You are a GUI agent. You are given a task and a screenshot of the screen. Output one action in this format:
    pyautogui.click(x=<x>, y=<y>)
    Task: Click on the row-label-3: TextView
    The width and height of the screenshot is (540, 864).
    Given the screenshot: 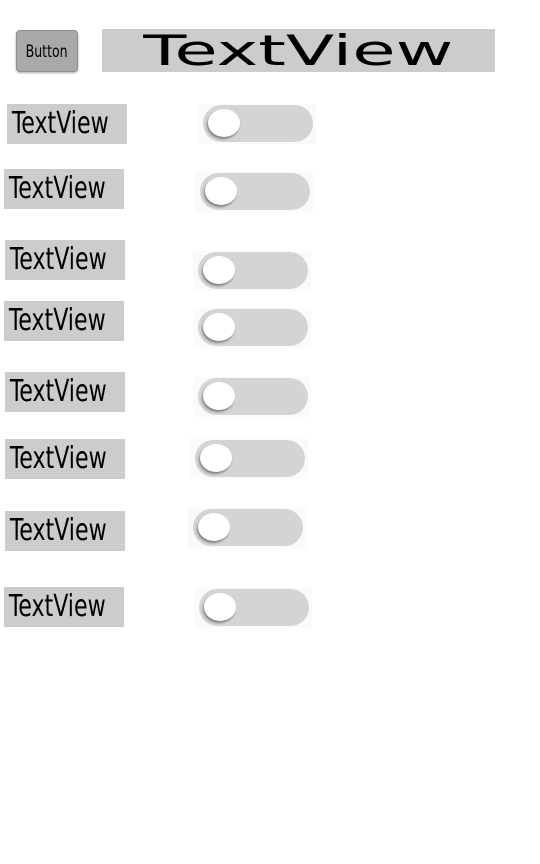 What is the action you would take?
    pyautogui.click(x=65, y=260)
    